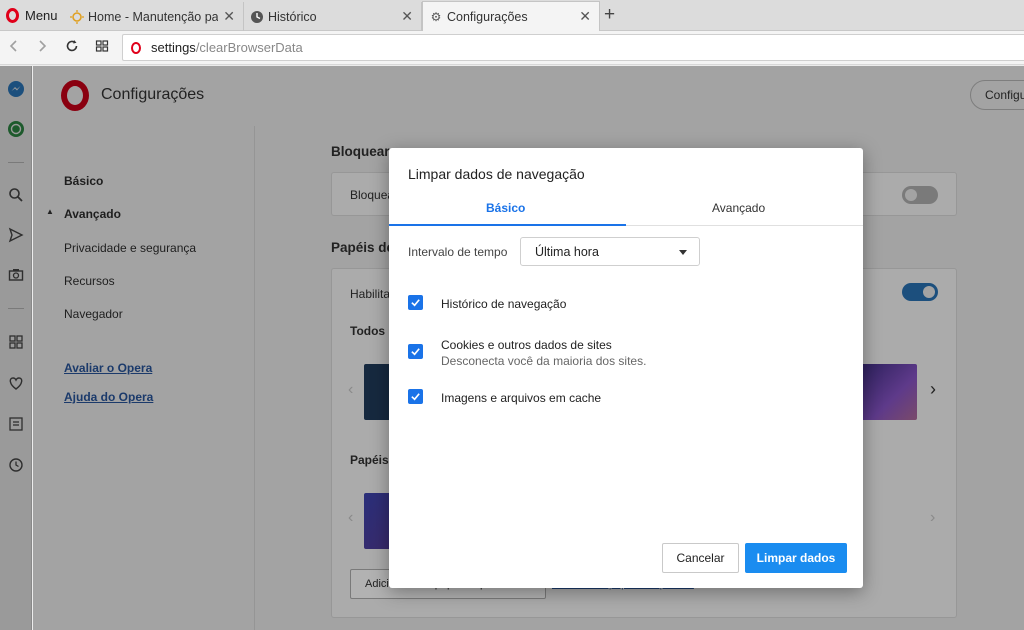  Describe the element at coordinates (16, 424) in the screenshot. I see `news-icon` at that location.